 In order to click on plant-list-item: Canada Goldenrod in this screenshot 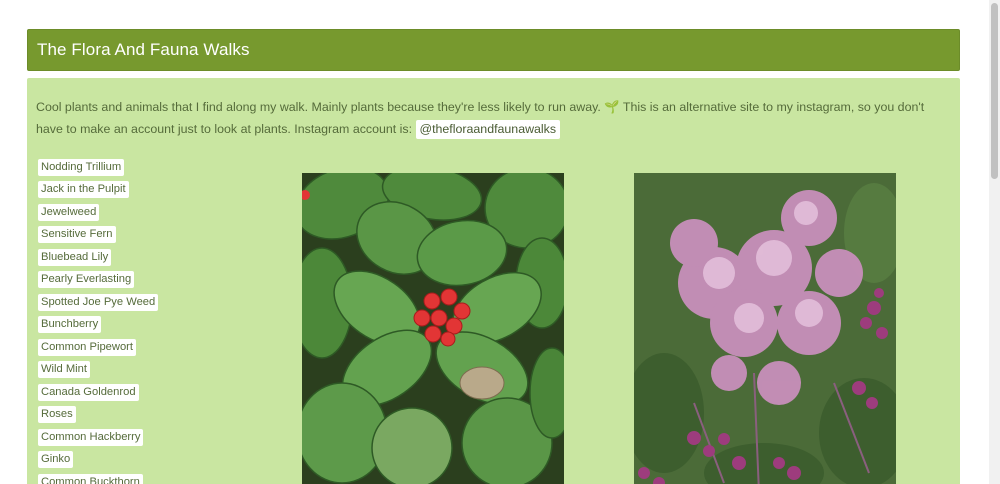, I will do `click(98, 392)`.